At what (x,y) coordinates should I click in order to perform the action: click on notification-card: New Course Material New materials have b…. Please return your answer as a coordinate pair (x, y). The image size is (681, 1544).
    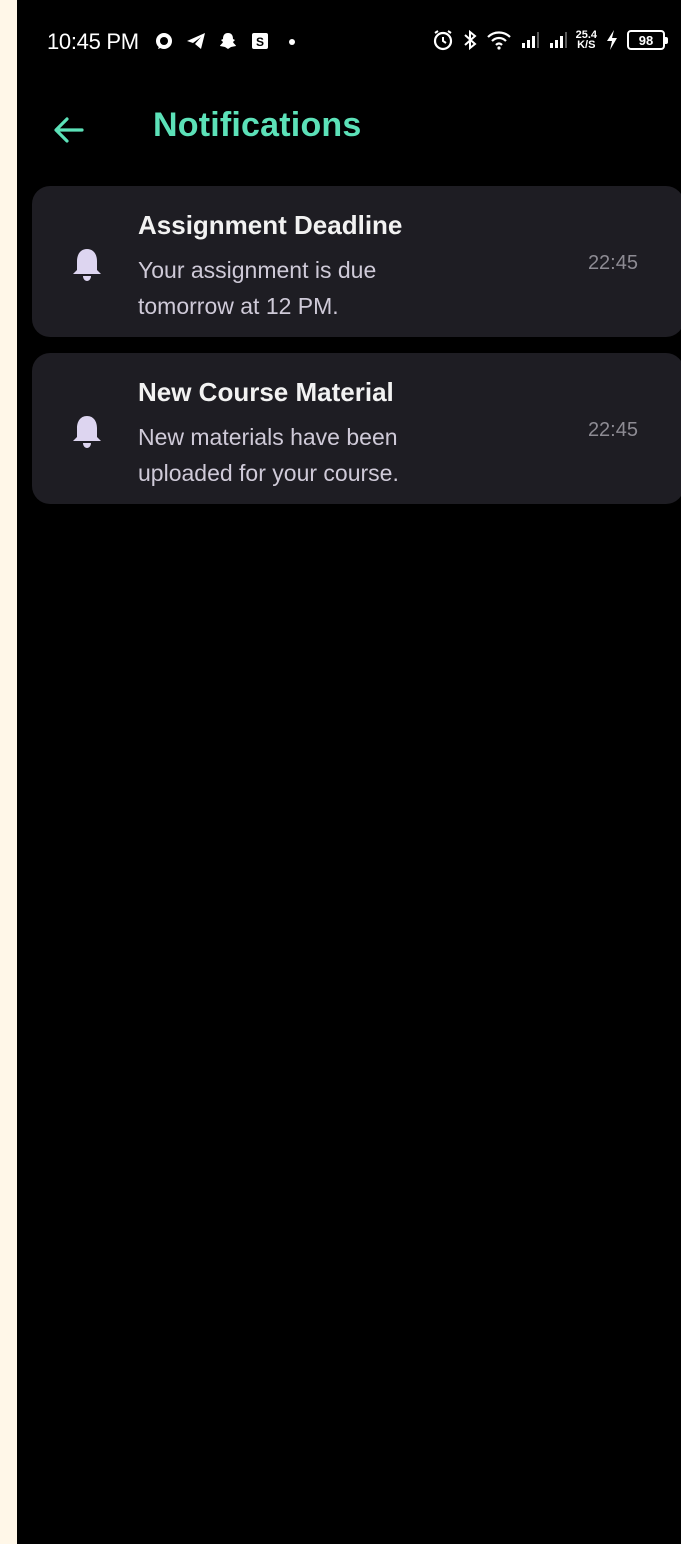
    Looking at the image, I should click on (356, 428).